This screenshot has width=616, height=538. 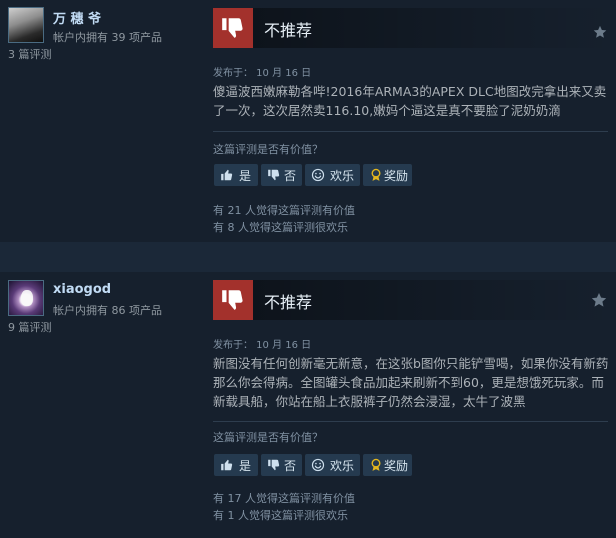 I want to click on funny-count: 有 1 人觉得这篇评测很欢乐, so click(x=280, y=515).